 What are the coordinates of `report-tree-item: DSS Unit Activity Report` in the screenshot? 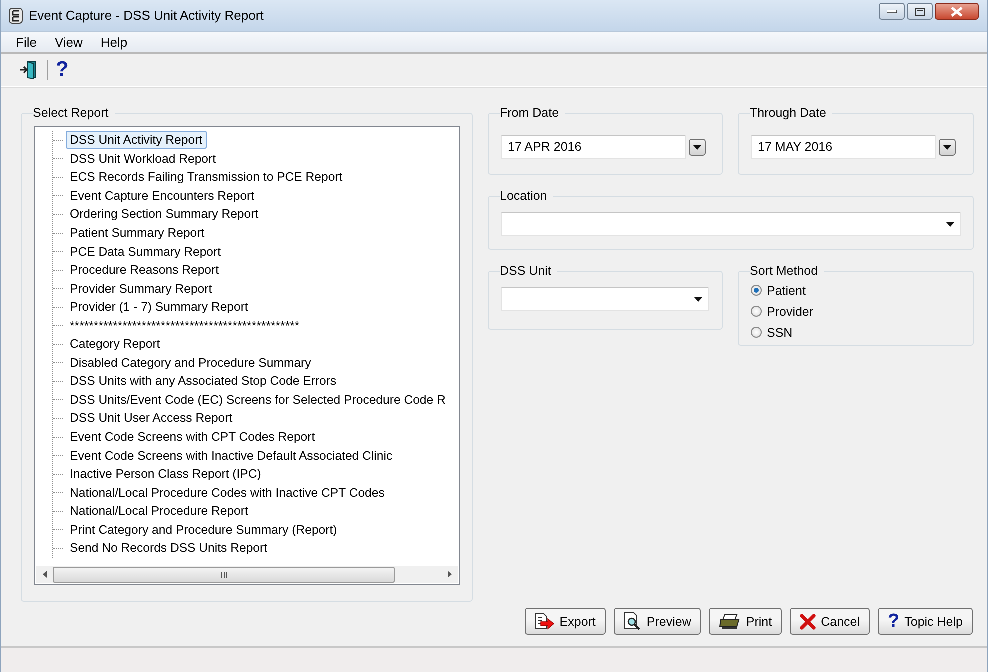 It's located at (136, 140).